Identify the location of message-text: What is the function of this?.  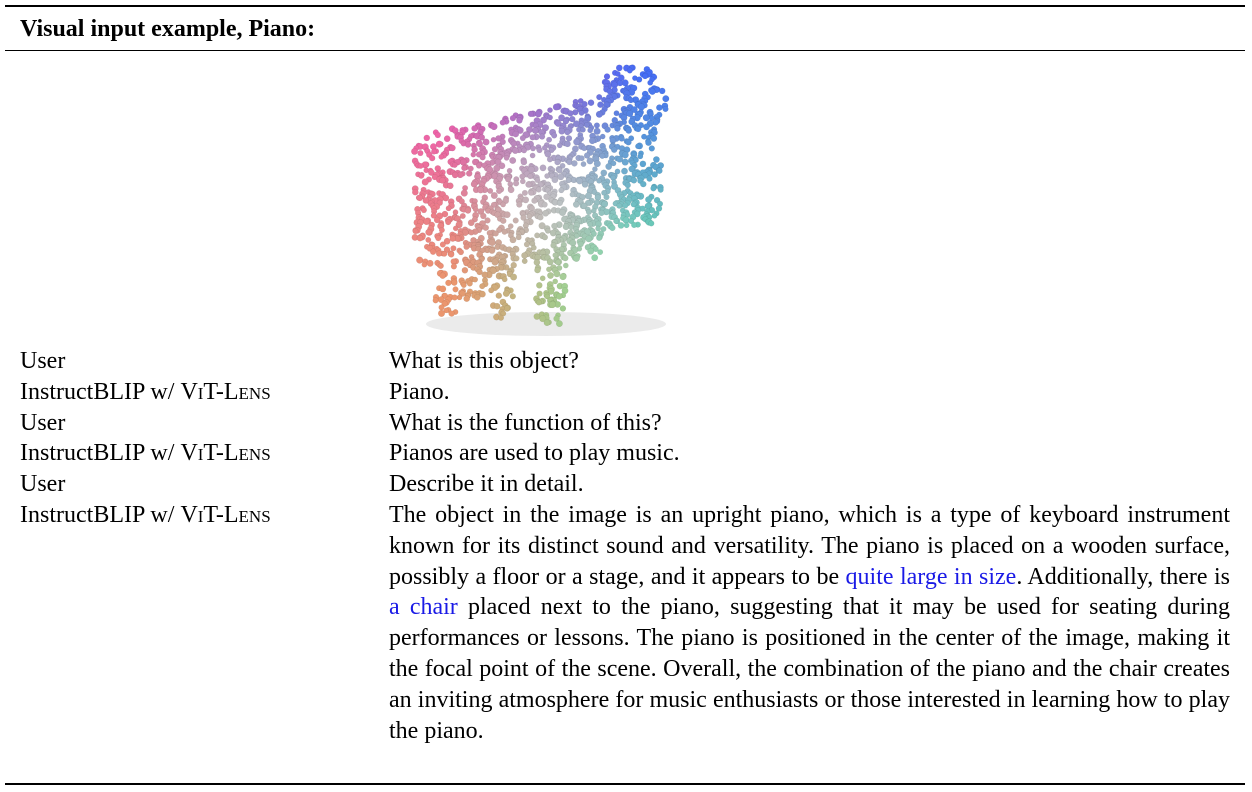
(525, 422).